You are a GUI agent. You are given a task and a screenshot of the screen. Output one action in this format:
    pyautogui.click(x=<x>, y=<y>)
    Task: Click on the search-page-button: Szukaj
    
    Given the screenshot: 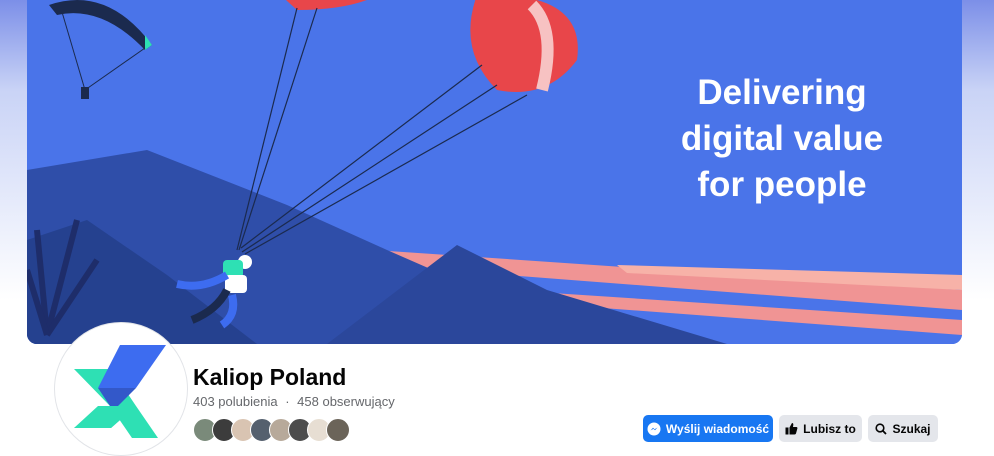 What is the action you would take?
    pyautogui.click(x=903, y=428)
    